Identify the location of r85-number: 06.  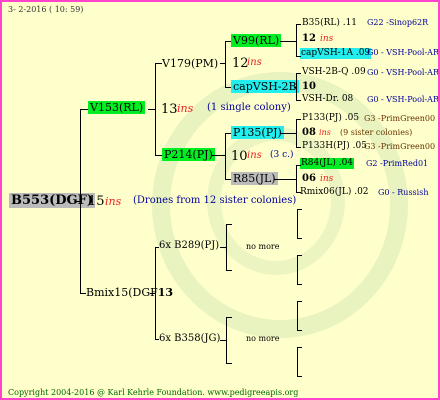
(309, 178).